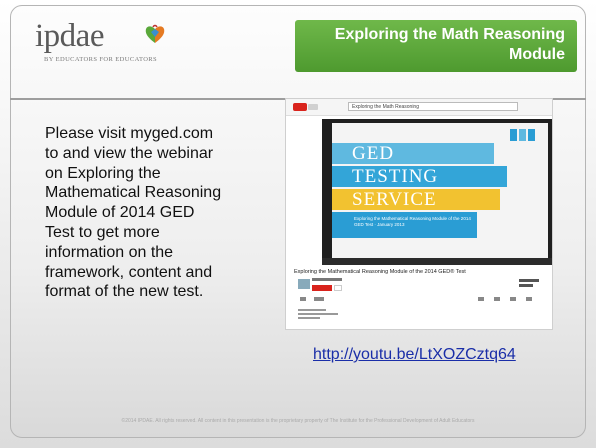  I want to click on channel-avatar, so click(304, 284).